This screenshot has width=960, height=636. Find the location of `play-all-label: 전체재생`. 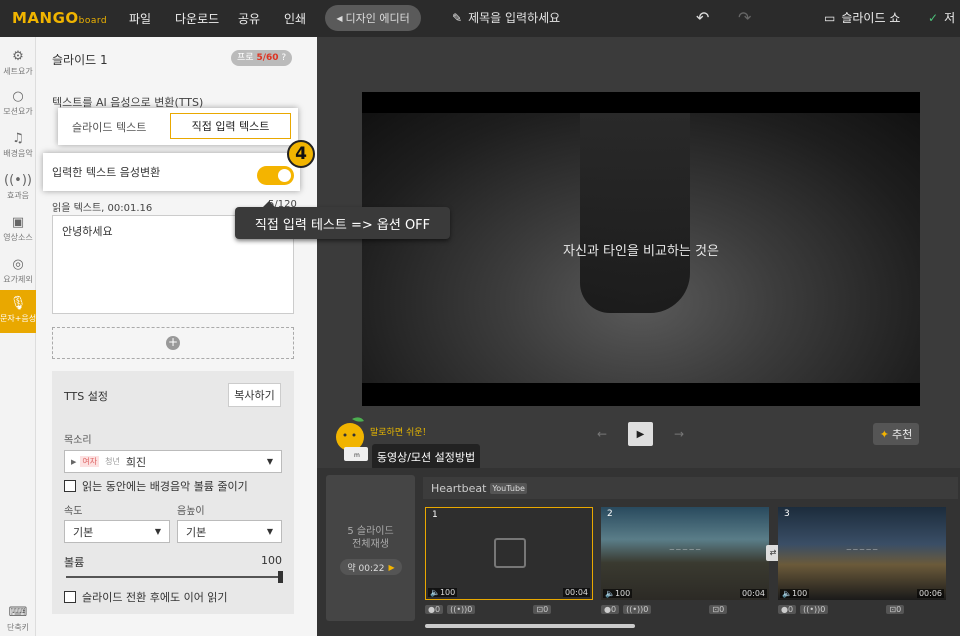

play-all-label: 전체재생 is located at coordinates (370, 544).